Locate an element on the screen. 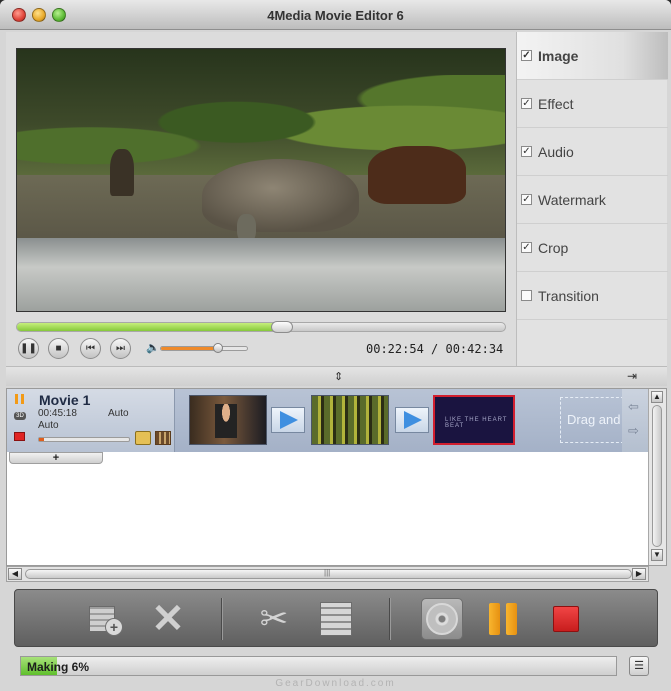 This screenshot has height=691, width=671. volume-slider is located at coordinates (204, 348).